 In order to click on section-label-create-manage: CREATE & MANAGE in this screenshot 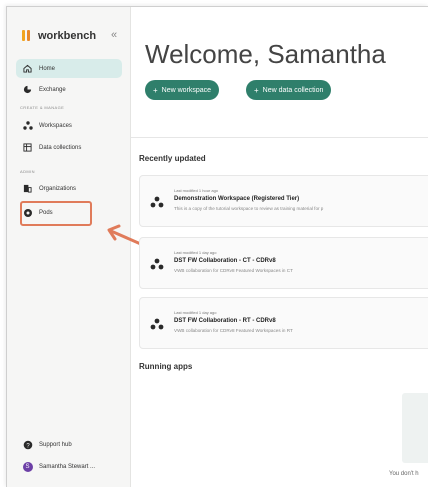, I will do `click(42, 107)`.